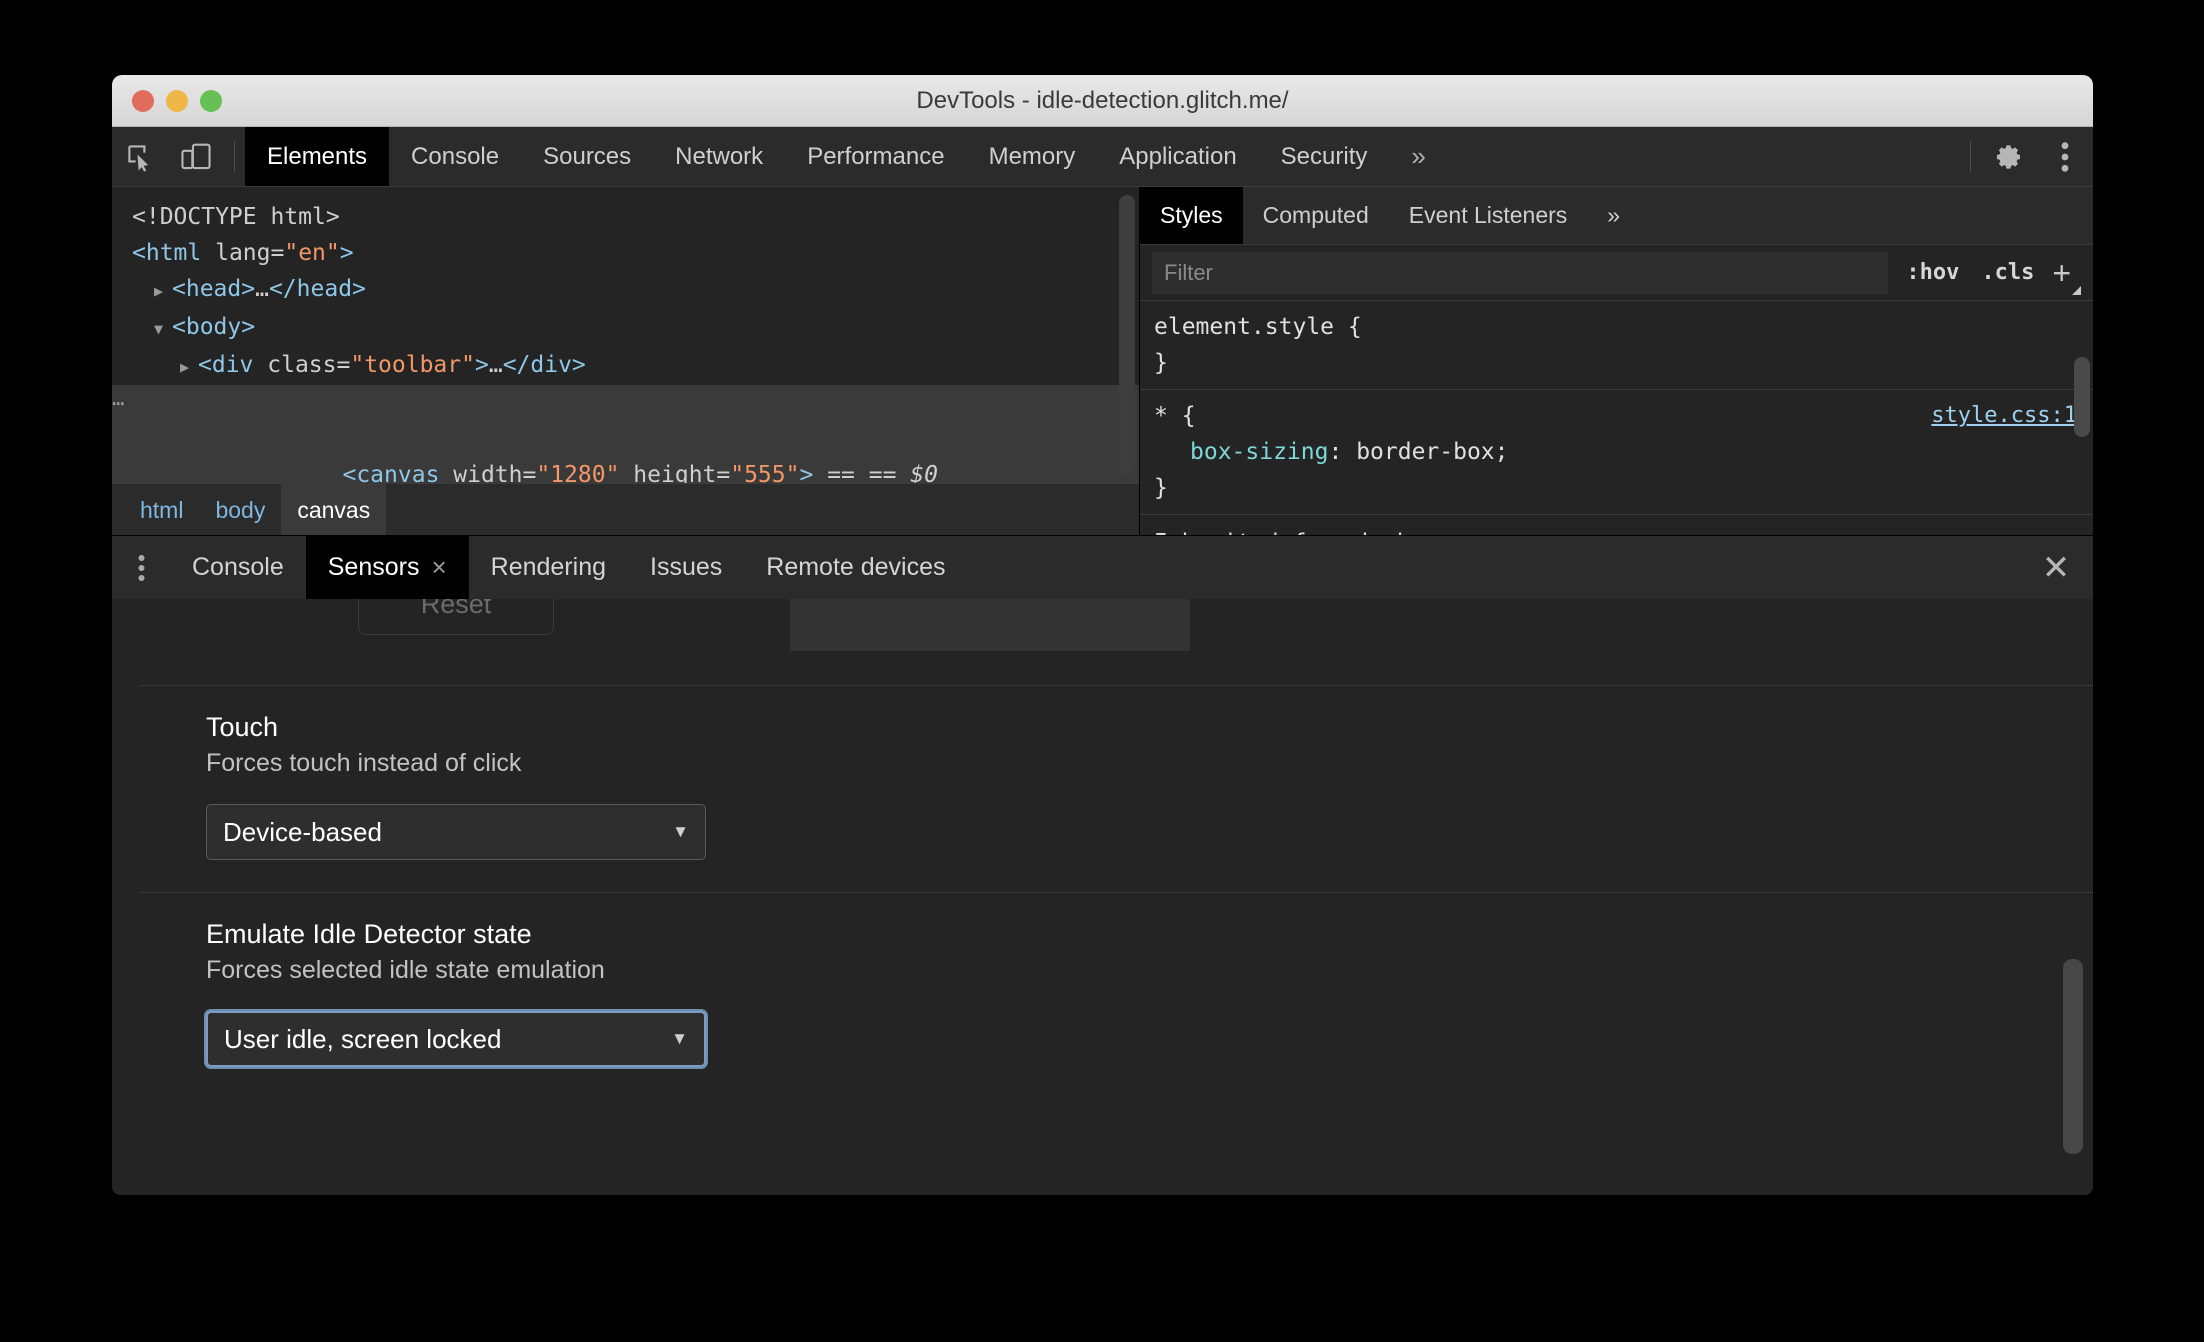  I want to click on tab-performance: Performance, so click(875, 156).